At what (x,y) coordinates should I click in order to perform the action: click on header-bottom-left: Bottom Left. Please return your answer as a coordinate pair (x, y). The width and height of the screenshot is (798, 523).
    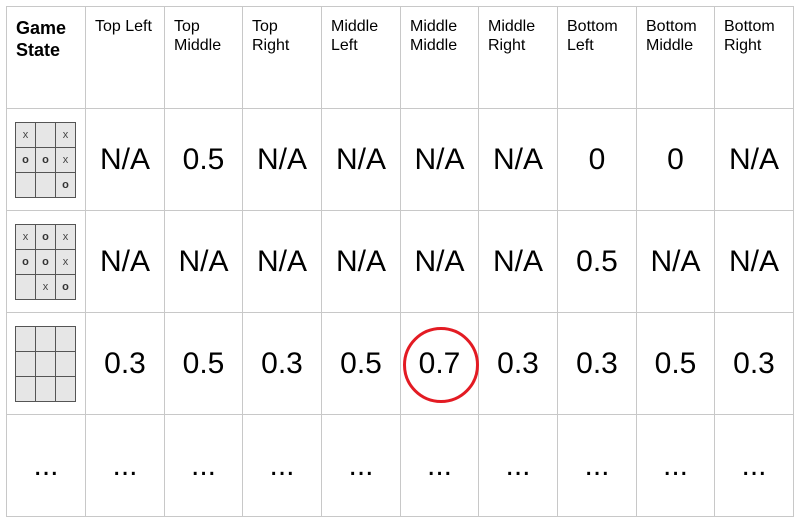
    Looking at the image, I should click on (597, 57).